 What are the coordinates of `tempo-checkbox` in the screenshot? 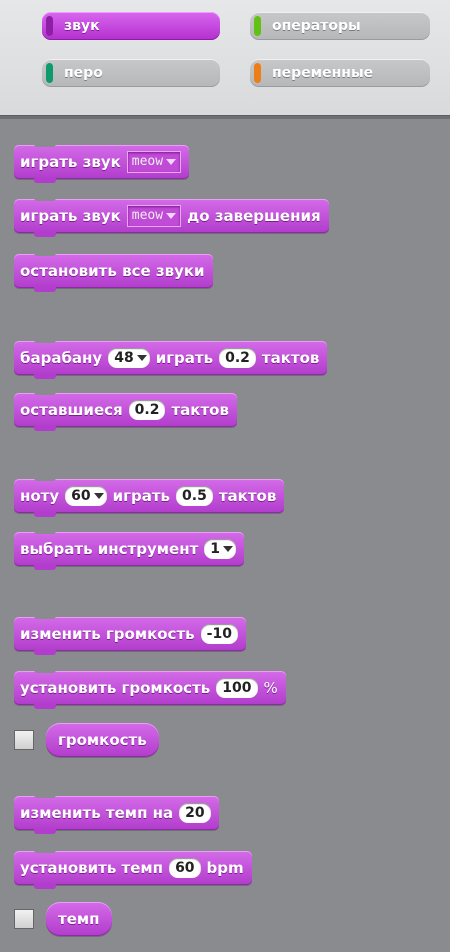 It's located at (24, 919).